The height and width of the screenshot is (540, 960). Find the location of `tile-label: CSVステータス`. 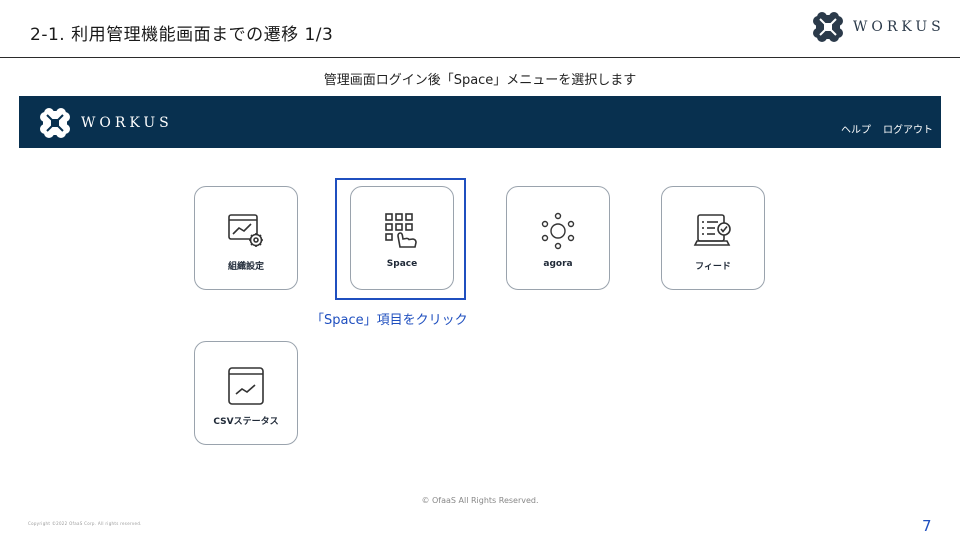

tile-label: CSVステータス is located at coordinates (246, 422).